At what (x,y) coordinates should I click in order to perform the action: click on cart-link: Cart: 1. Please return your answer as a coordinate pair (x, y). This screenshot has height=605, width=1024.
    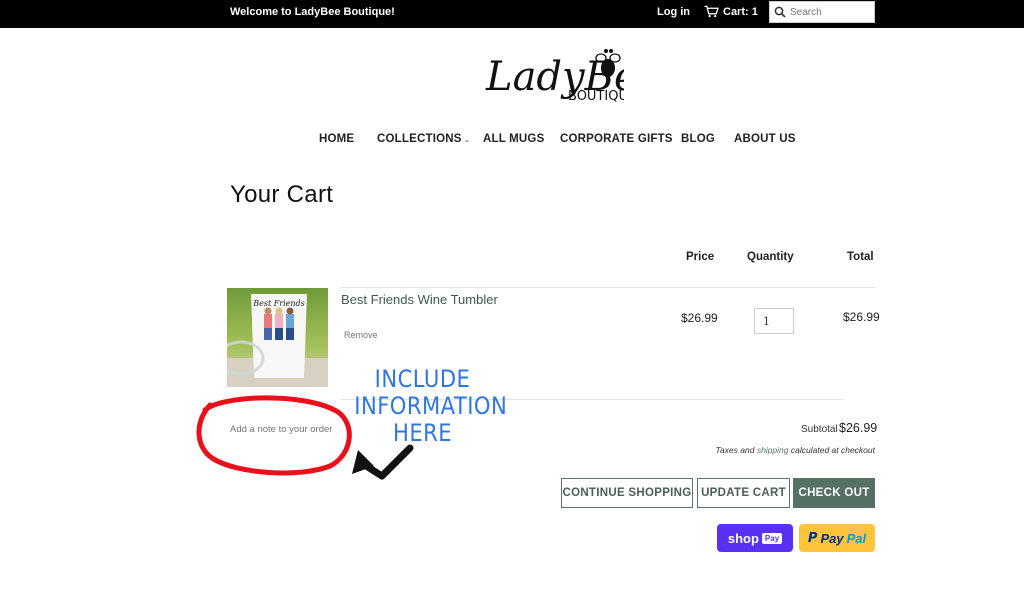
    Looking at the image, I should click on (731, 11).